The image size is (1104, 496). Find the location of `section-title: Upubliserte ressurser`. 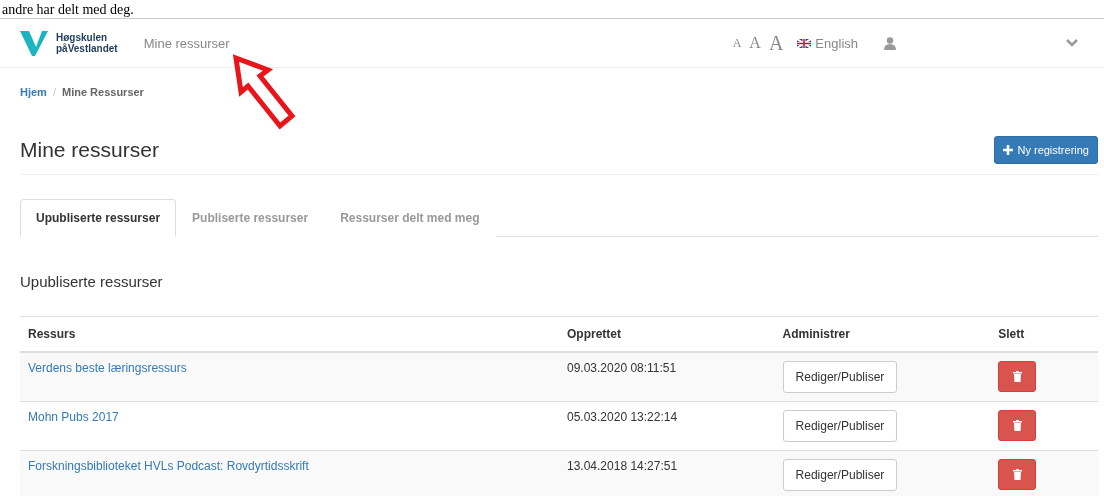

section-title: Upubliserte ressurser is located at coordinates (92, 281).